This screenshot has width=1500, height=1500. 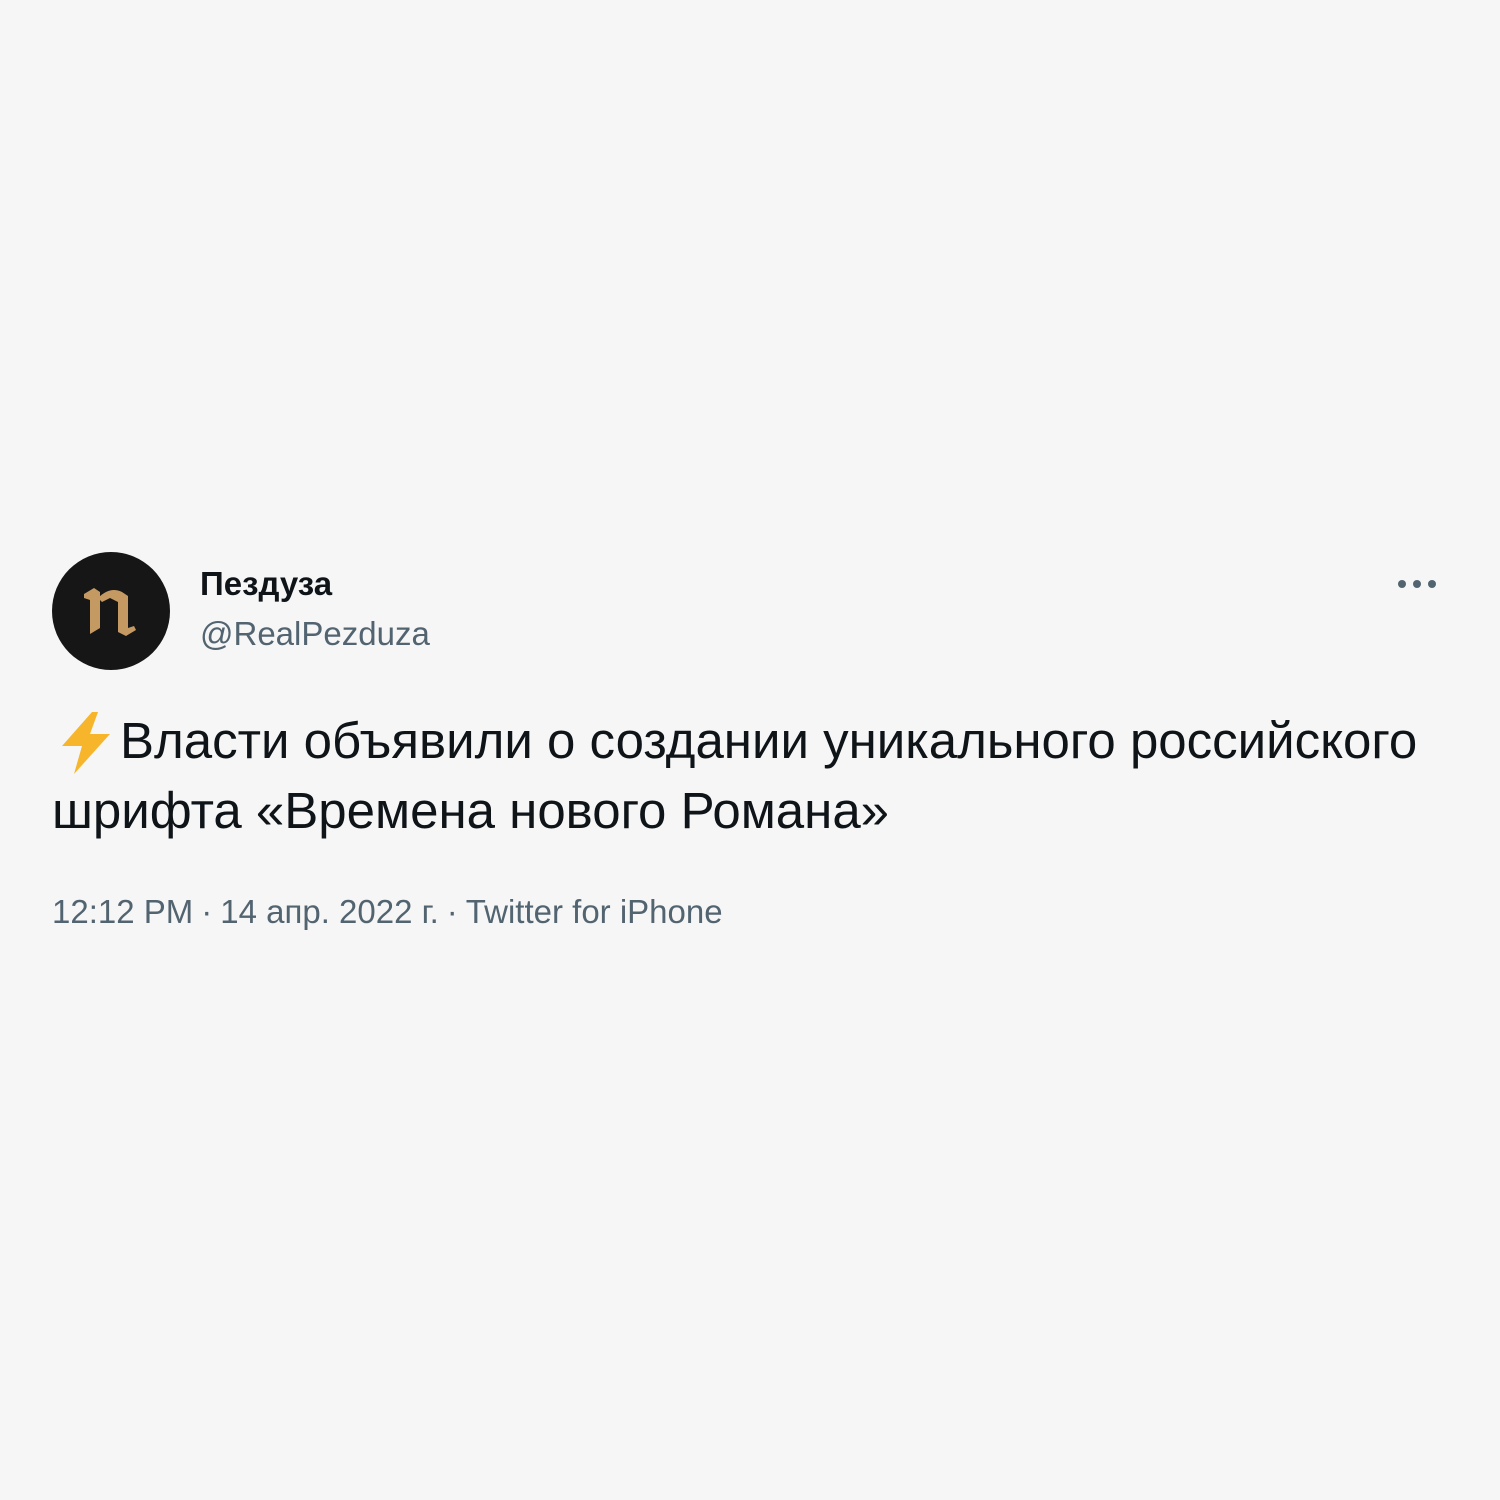 What do you see at coordinates (122, 911) in the screenshot?
I see `tweet-time: 12:12 PM` at bounding box center [122, 911].